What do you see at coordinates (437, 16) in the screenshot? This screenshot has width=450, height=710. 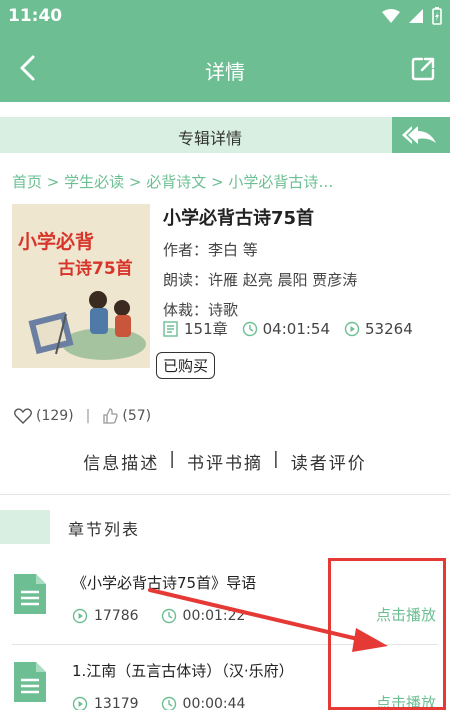 I see `battery-icon` at bounding box center [437, 16].